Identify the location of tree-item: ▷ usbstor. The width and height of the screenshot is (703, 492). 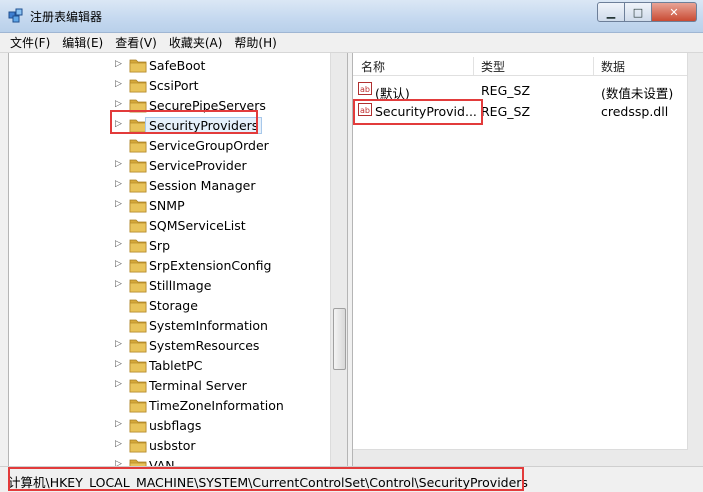
(174, 445).